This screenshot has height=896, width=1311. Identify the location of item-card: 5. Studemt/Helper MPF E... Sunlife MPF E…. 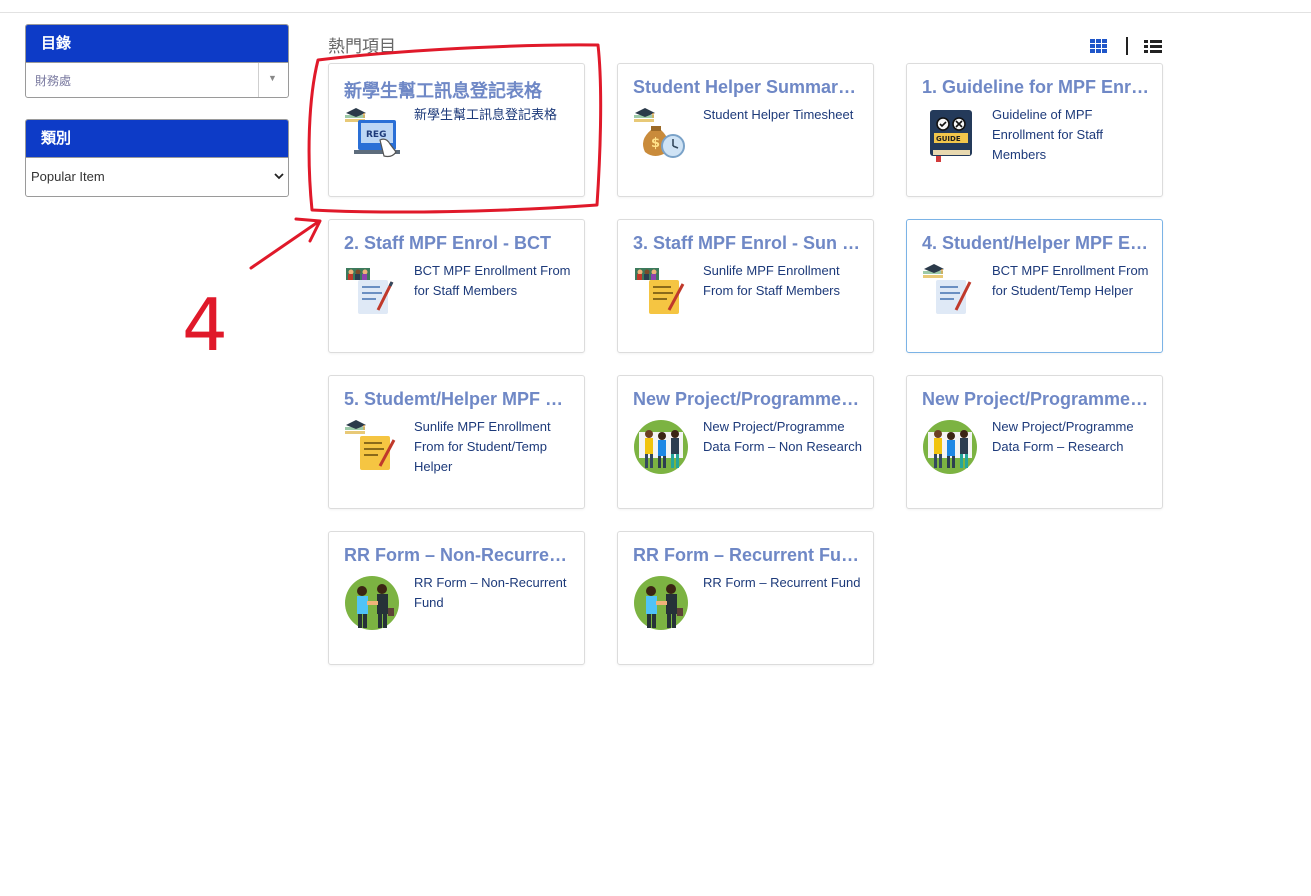
(456, 442).